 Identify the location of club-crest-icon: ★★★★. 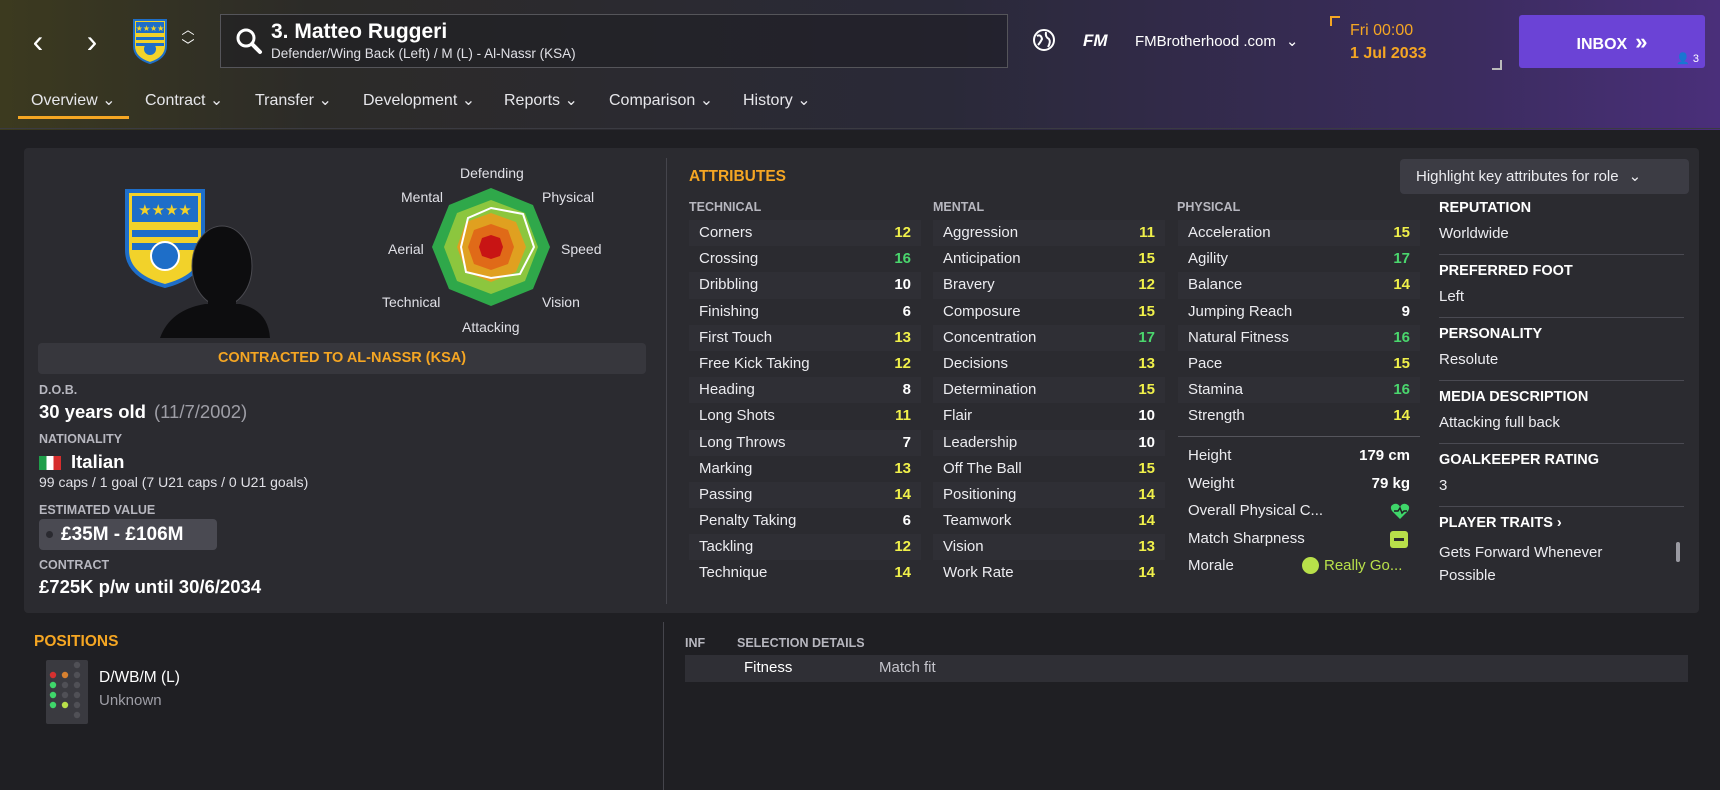
(150, 41).